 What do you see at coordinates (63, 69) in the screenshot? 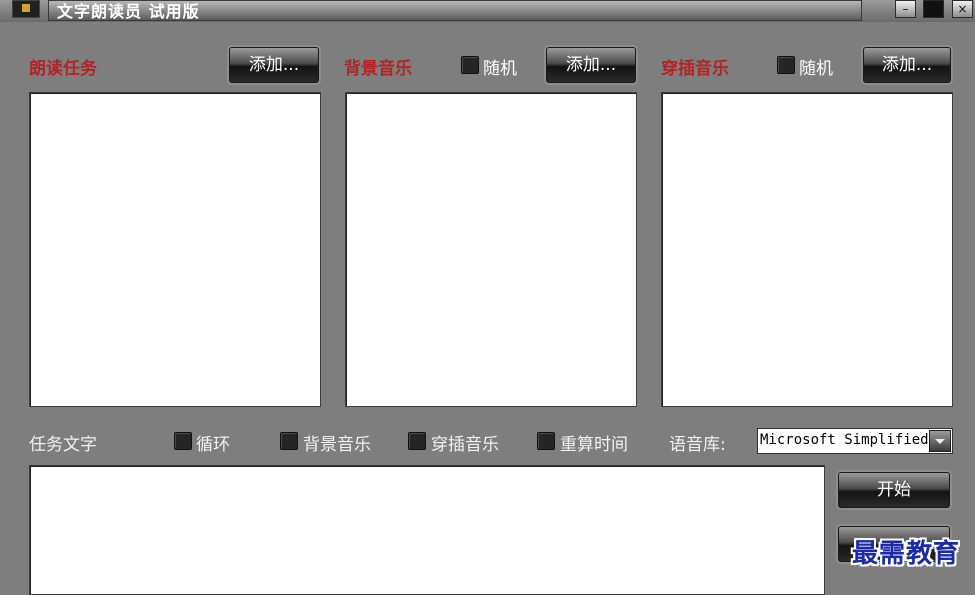
I see `reading-tasks-label: 朗读任务` at bounding box center [63, 69].